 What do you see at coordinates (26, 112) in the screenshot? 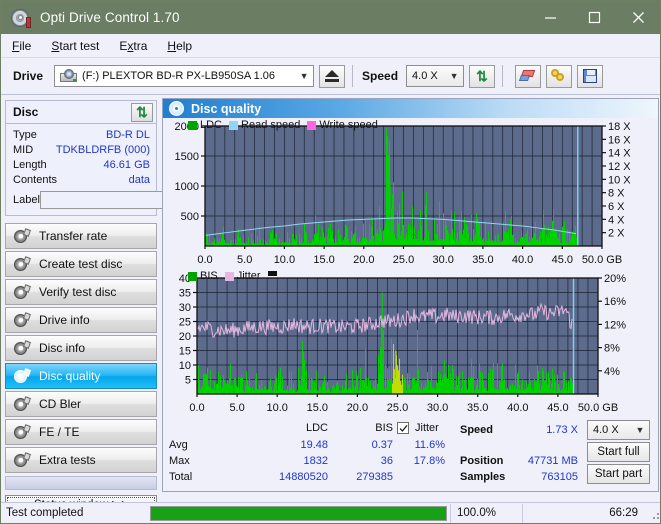
I see `disc-info-title: Disc` at bounding box center [26, 112].